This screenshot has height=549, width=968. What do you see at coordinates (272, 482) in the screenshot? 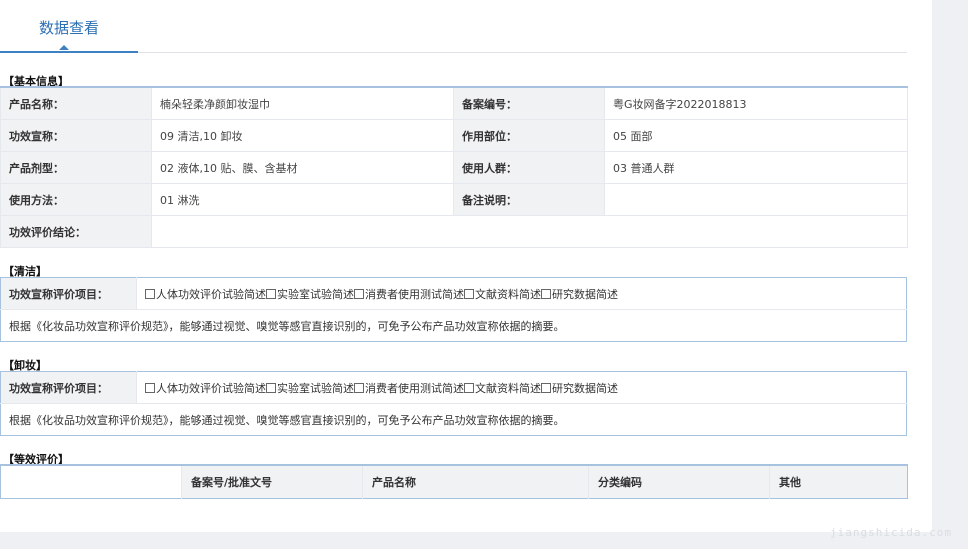
I see `header-filing-number: 备案号/批准文号` at bounding box center [272, 482].